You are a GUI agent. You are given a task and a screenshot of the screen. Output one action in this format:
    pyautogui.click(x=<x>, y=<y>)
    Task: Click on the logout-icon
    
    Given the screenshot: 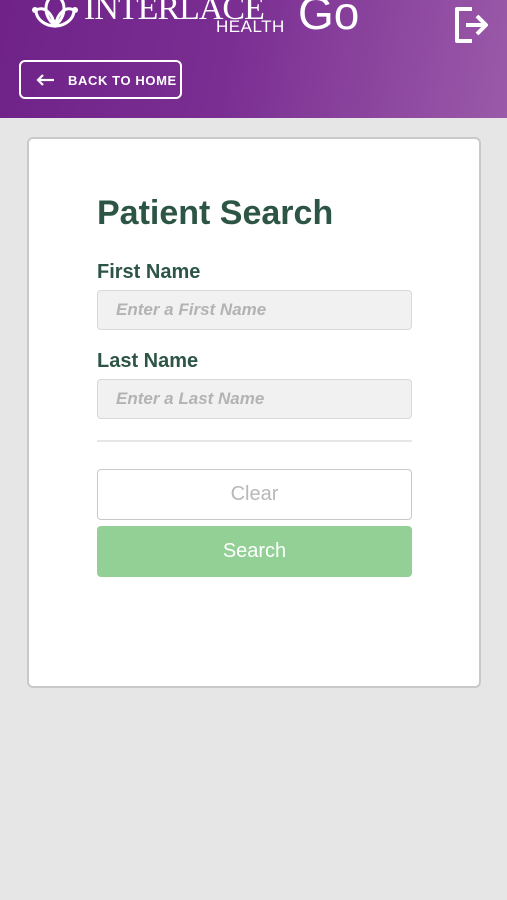 What is the action you would take?
    pyautogui.click(x=471, y=25)
    